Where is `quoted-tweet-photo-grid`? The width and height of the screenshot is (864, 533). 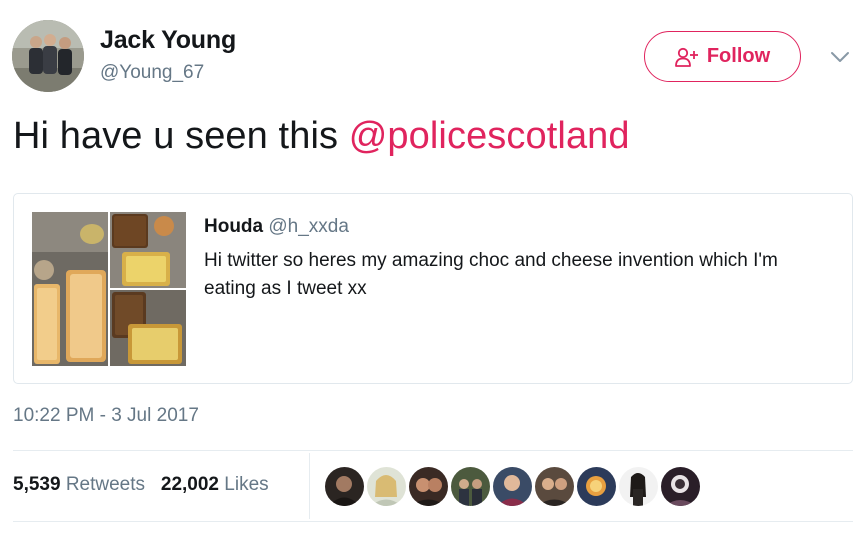 quoted-tweet-photo-grid is located at coordinates (109, 289).